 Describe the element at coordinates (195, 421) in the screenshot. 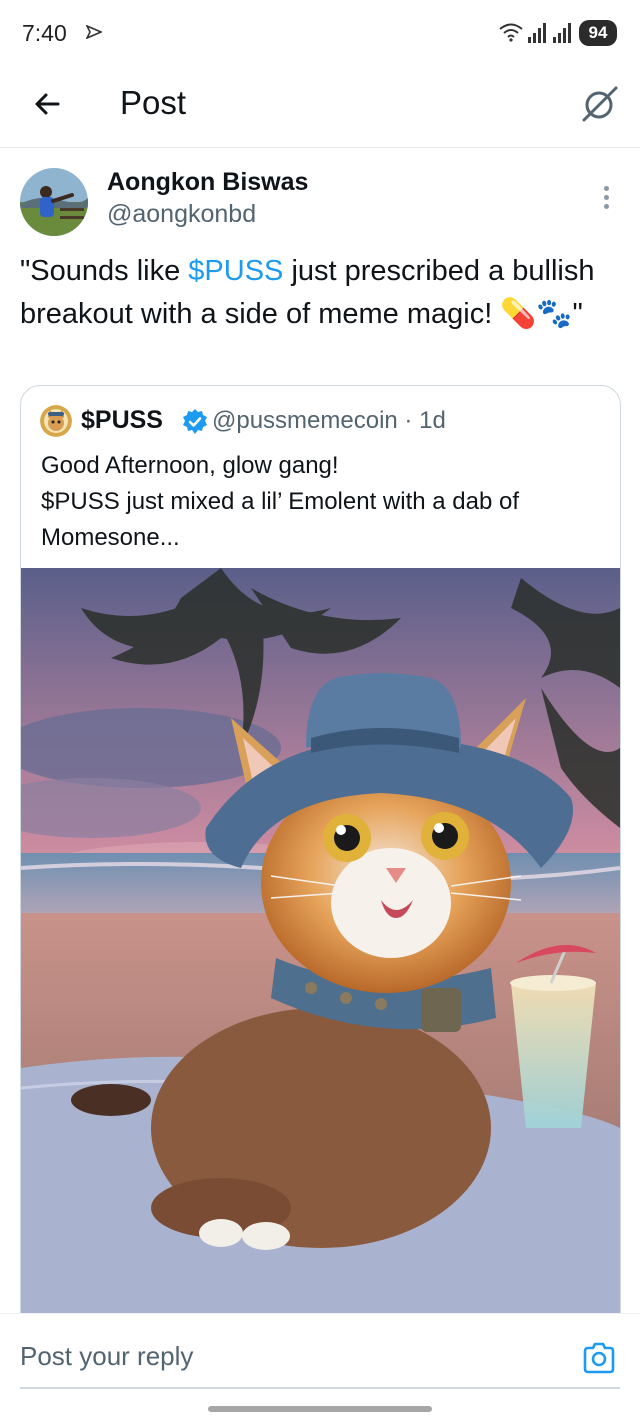

I see `verified-badge-icon` at that location.